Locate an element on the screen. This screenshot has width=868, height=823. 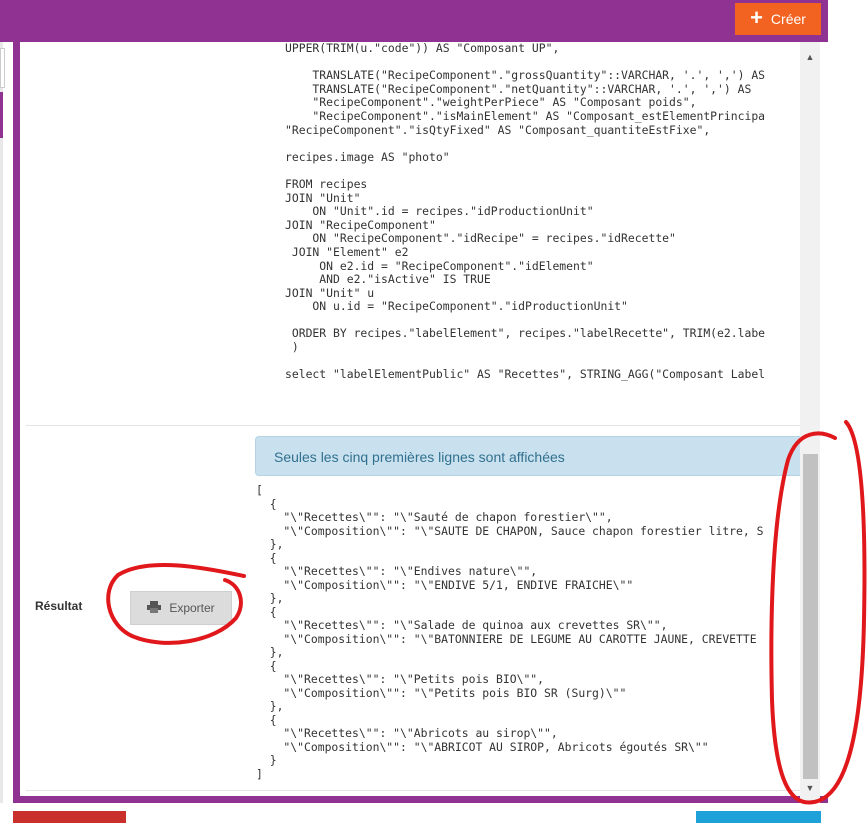
create-button-label: Créer is located at coordinates (788, 19).